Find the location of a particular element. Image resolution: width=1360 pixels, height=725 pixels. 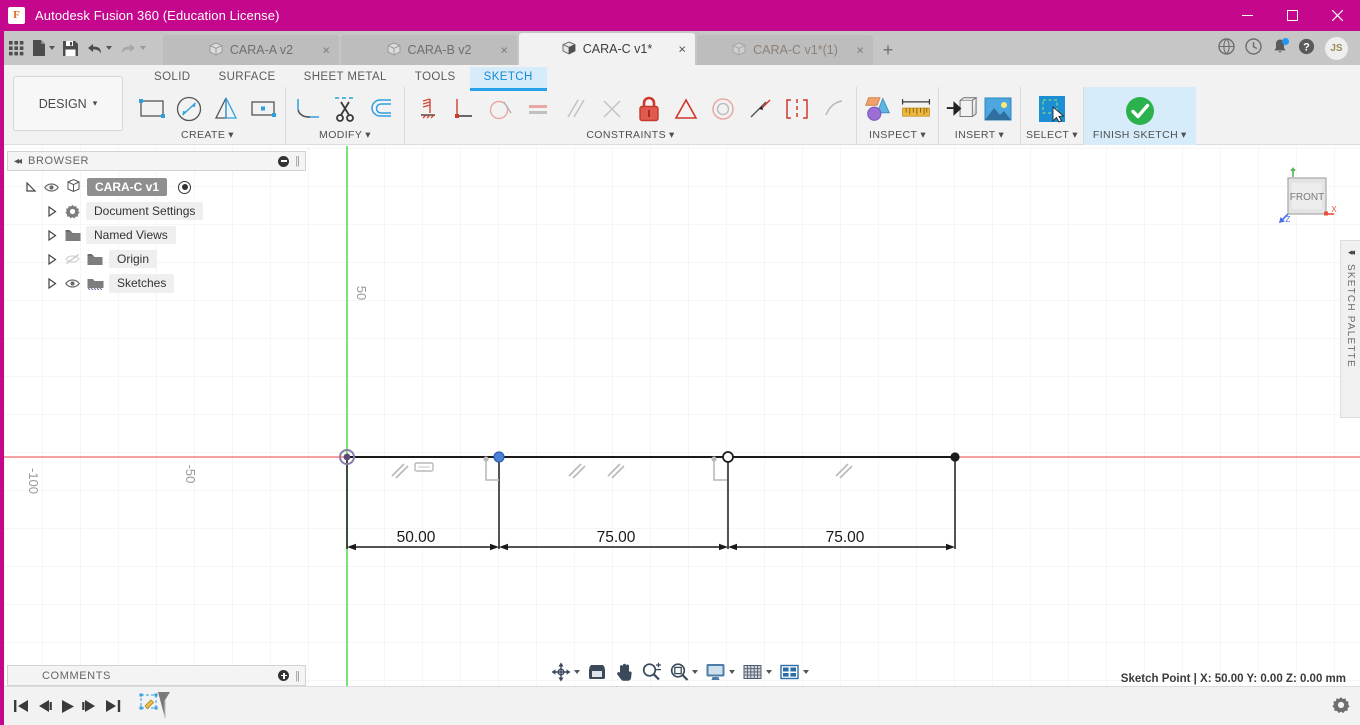

rectangle-tool-icon is located at coordinates (152, 109).